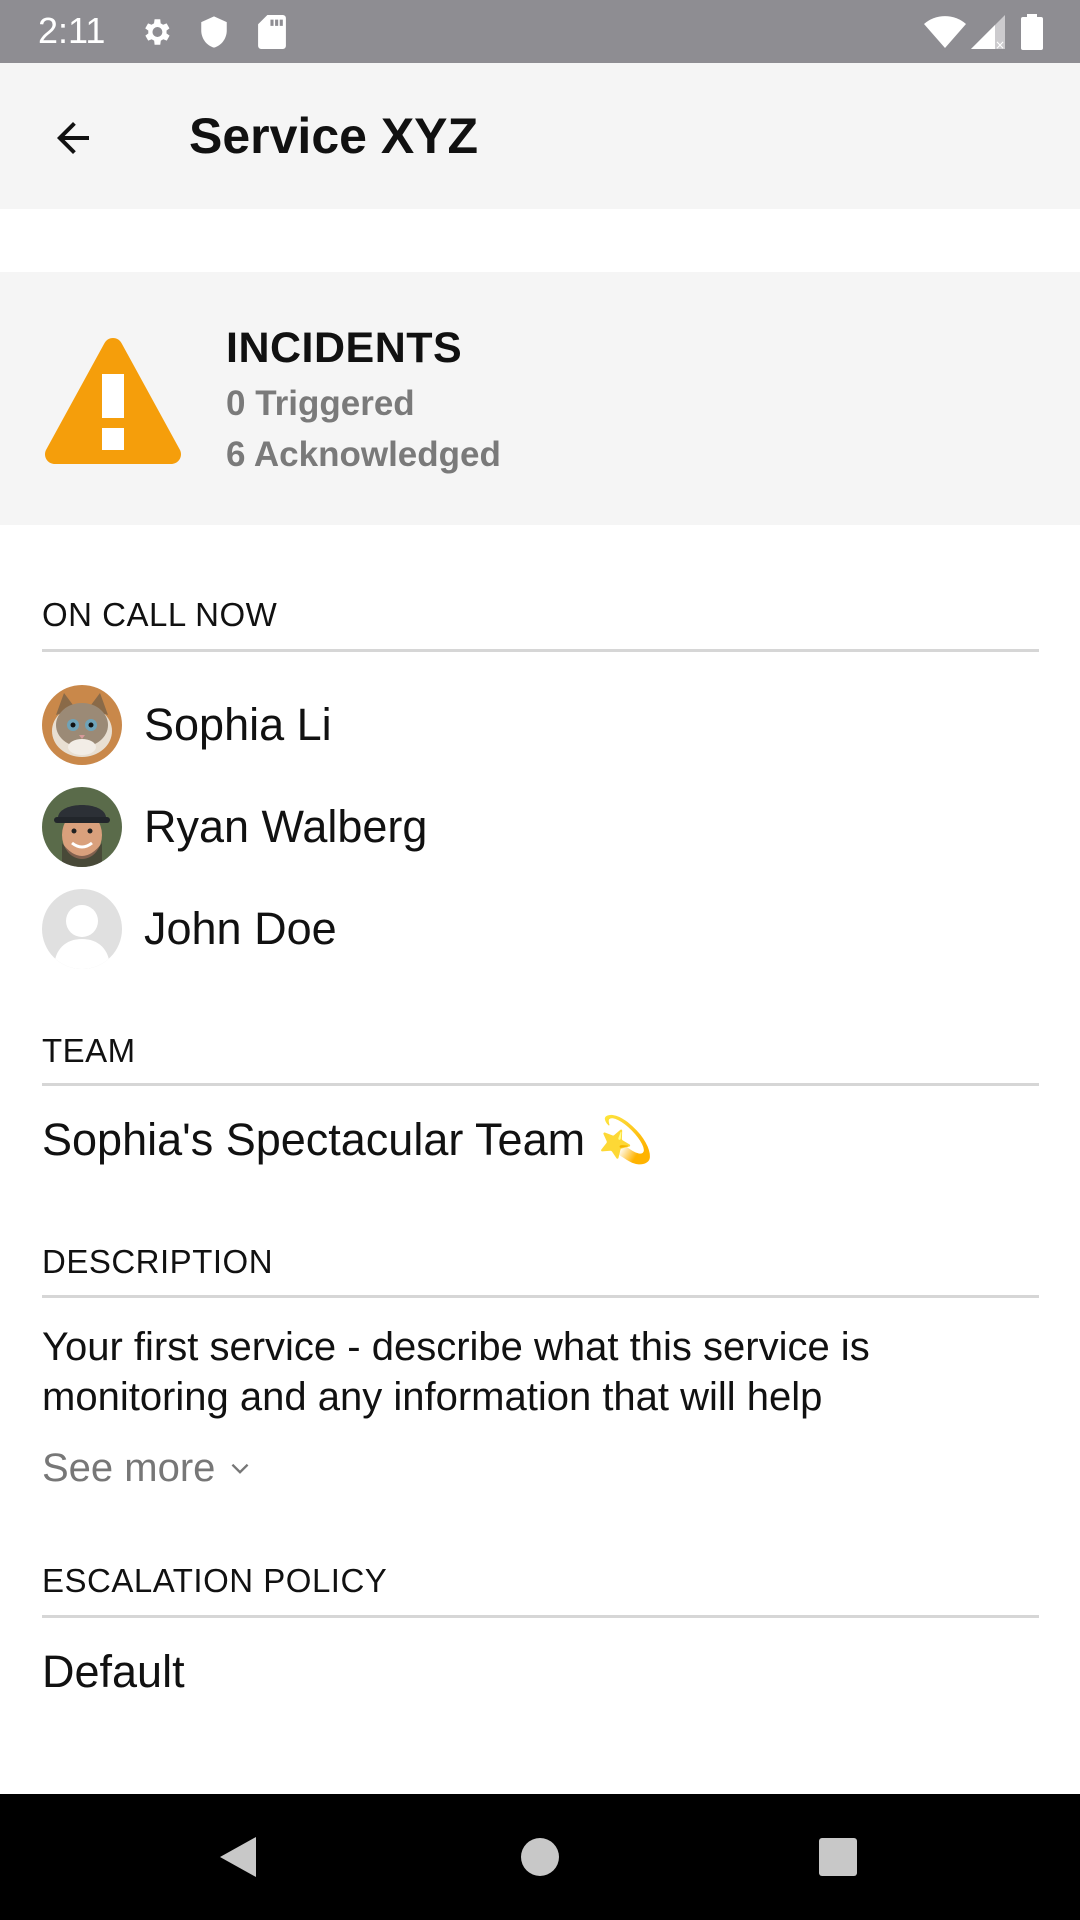 The image size is (1080, 1920). What do you see at coordinates (286, 826) in the screenshot?
I see `person-name: Ryan Walberg` at bounding box center [286, 826].